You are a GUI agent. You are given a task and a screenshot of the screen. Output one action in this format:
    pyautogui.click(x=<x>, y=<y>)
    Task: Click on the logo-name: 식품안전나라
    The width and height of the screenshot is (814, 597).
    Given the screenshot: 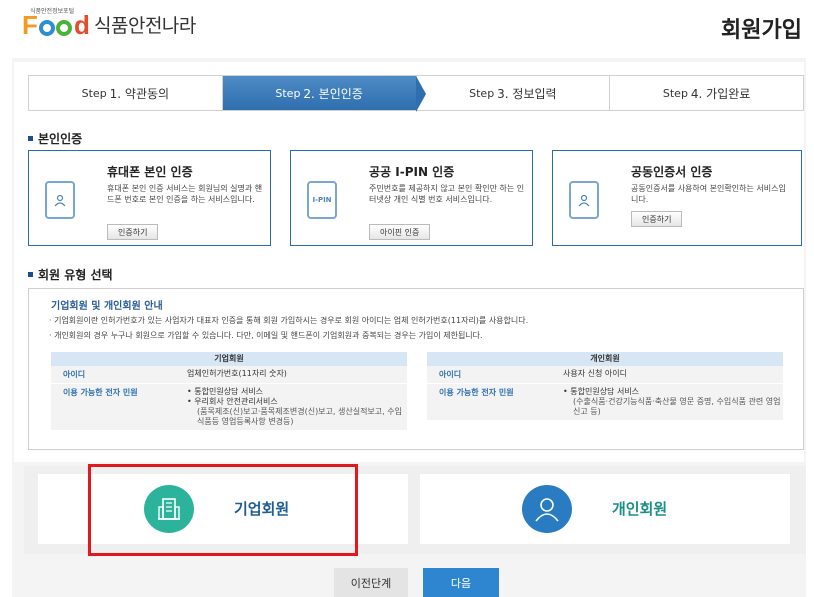 What is the action you would take?
    pyautogui.click(x=145, y=26)
    